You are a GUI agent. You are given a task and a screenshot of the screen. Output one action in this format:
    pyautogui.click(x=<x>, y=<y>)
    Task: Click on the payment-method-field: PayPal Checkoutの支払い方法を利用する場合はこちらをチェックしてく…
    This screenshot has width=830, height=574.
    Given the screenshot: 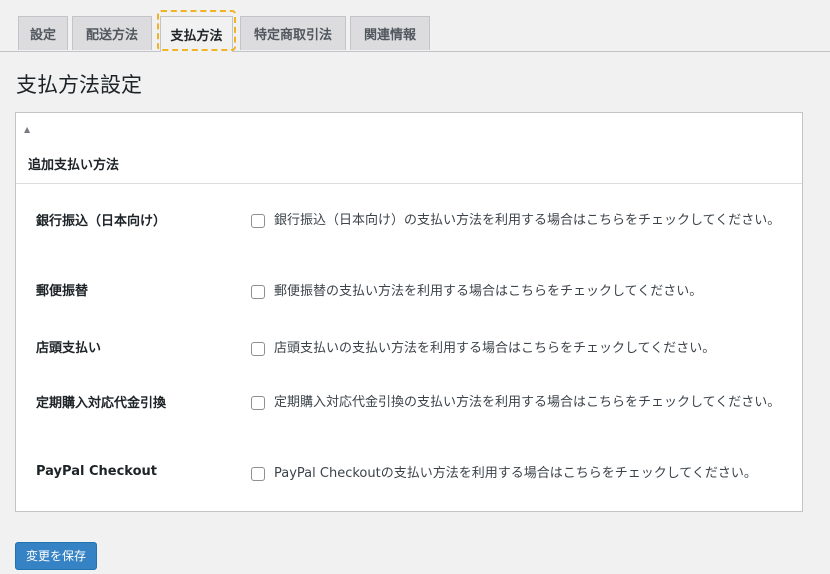 What is the action you would take?
    pyautogui.click(x=519, y=473)
    